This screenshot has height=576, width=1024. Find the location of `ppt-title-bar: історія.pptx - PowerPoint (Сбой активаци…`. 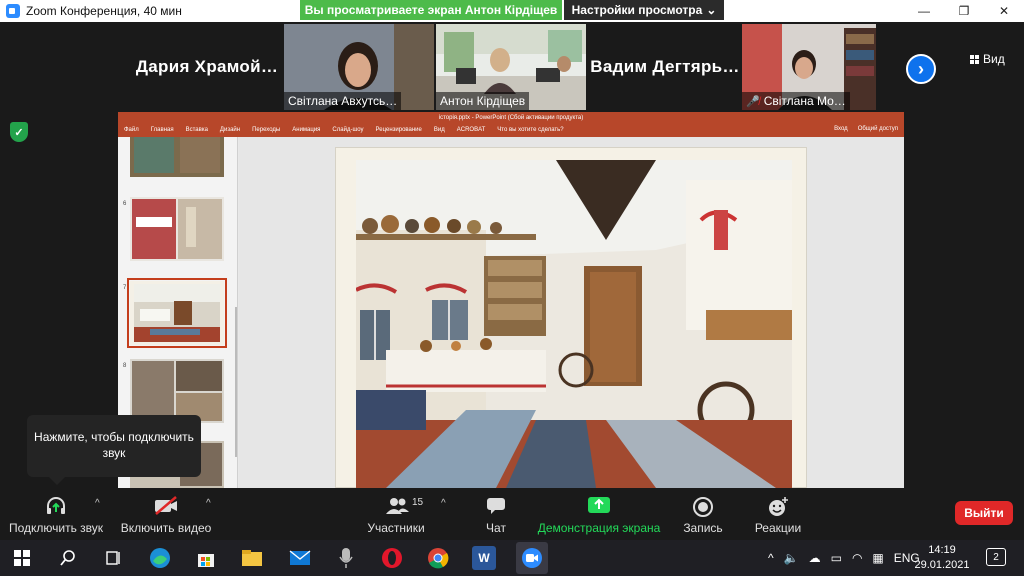

ppt-title-bar: історія.pptx - PowerPoint (Сбой активаци… is located at coordinates (511, 117).